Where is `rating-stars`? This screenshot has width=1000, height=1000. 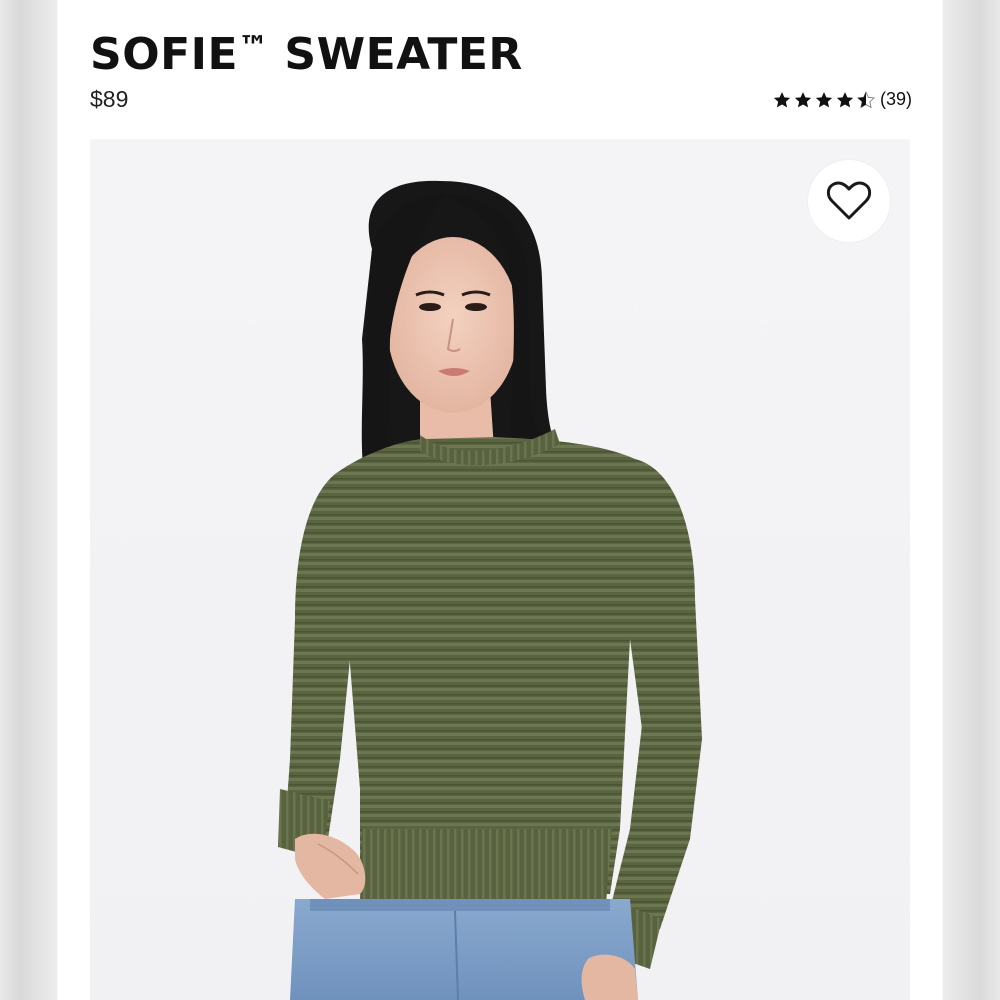 rating-stars is located at coordinates (824, 100).